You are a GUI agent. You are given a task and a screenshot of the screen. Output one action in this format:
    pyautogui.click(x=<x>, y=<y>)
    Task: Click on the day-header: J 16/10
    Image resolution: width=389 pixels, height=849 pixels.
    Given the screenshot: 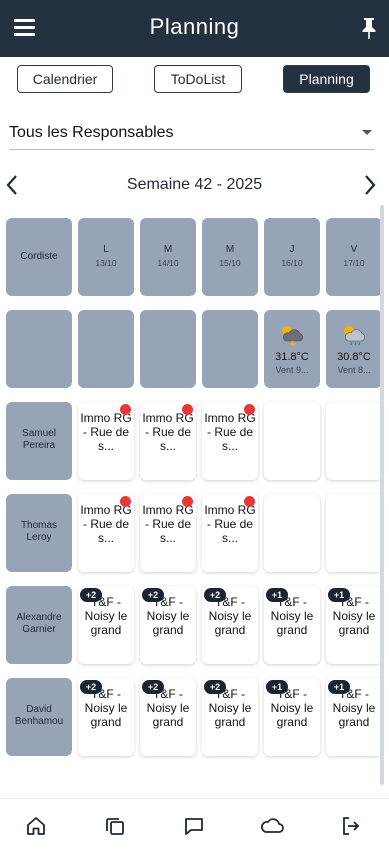 What is the action you would take?
    pyautogui.click(x=292, y=257)
    